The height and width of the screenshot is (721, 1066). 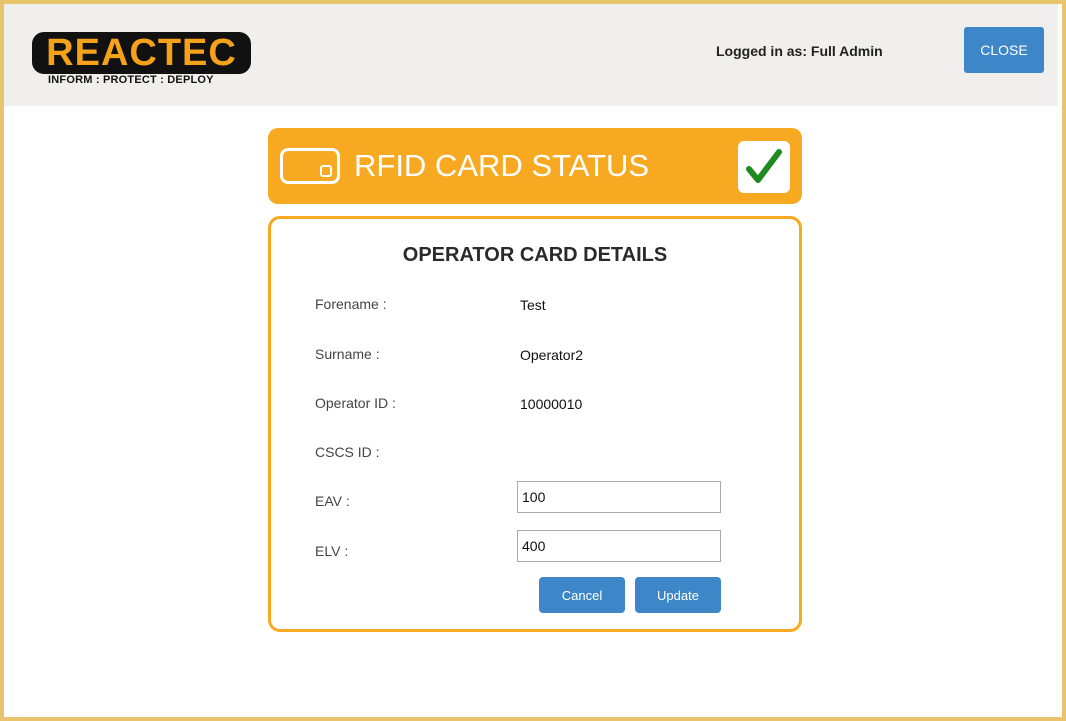 I want to click on eav-label: EAV :, so click(x=332, y=501).